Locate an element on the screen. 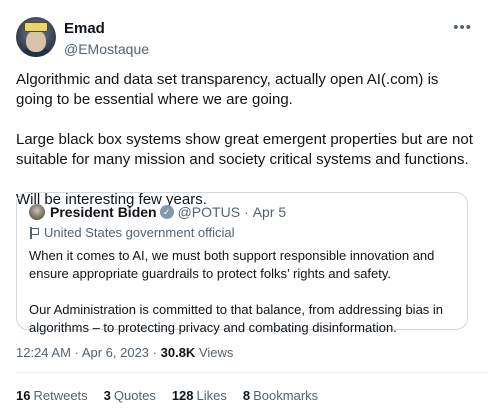  engagement-stats: 16 Retweets 3 Quotes 128 Likes 8 Bookmarks is located at coordinates (175, 395).